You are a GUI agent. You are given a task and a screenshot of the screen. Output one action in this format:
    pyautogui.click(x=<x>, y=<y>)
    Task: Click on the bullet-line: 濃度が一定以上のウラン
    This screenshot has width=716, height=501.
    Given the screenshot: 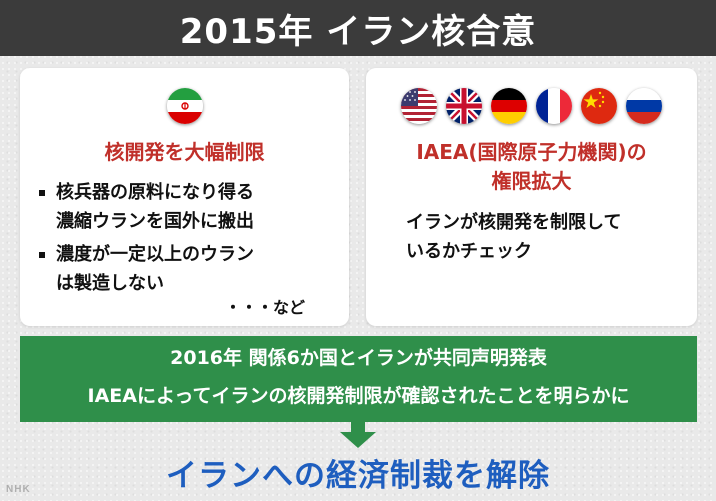 What is the action you would take?
    pyautogui.click(x=155, y=254)
    